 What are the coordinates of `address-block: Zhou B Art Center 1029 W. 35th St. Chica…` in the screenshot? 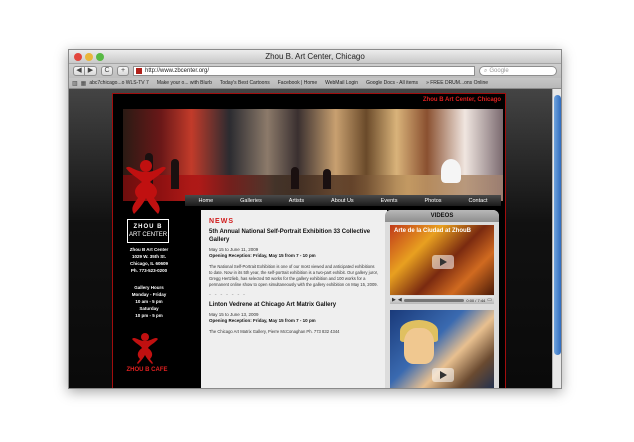 It's located at (149, 260).